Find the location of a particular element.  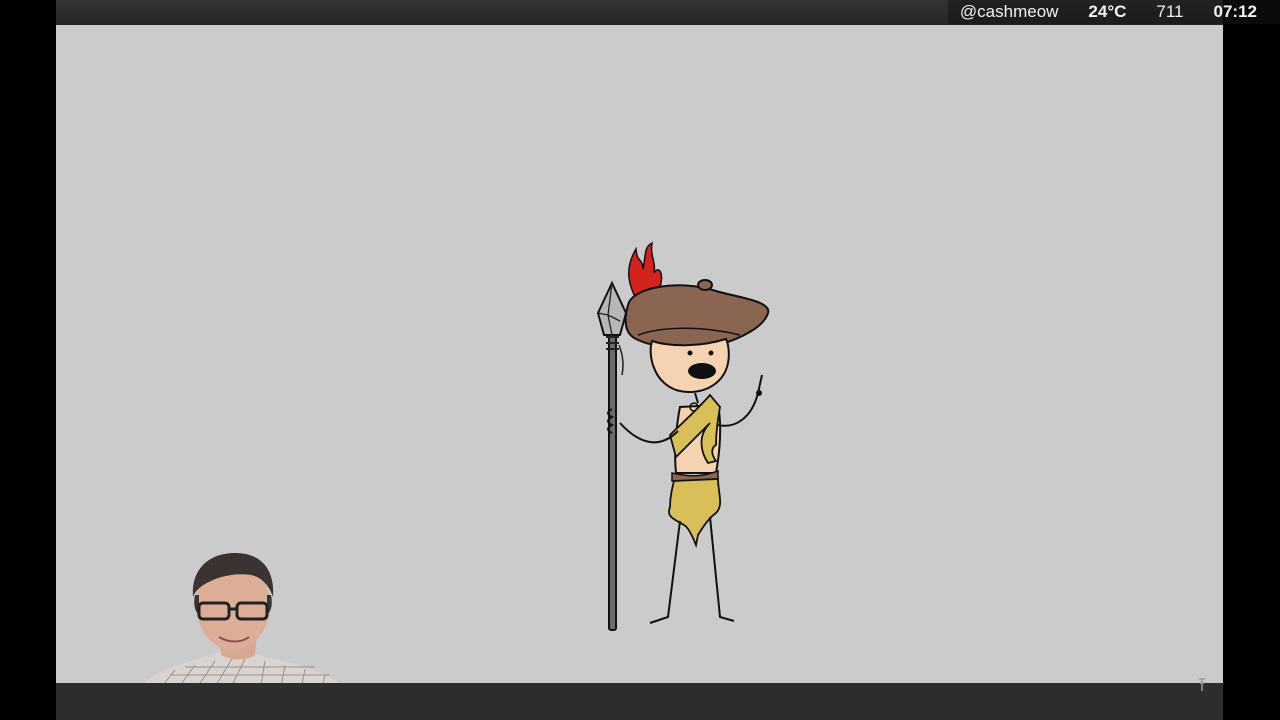

spear-head is located at coordinates (612, 308).